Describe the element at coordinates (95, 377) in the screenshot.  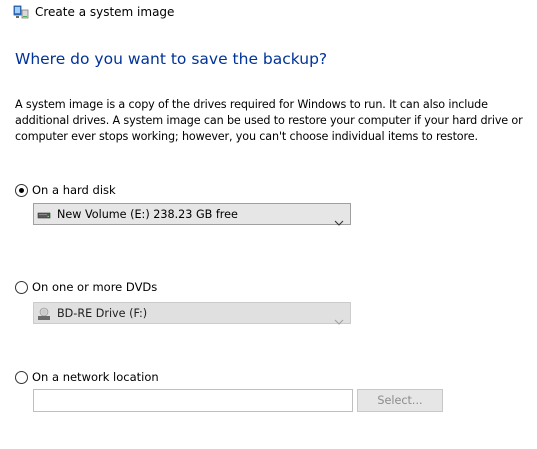
I see `network-label: On a network location` at that location.